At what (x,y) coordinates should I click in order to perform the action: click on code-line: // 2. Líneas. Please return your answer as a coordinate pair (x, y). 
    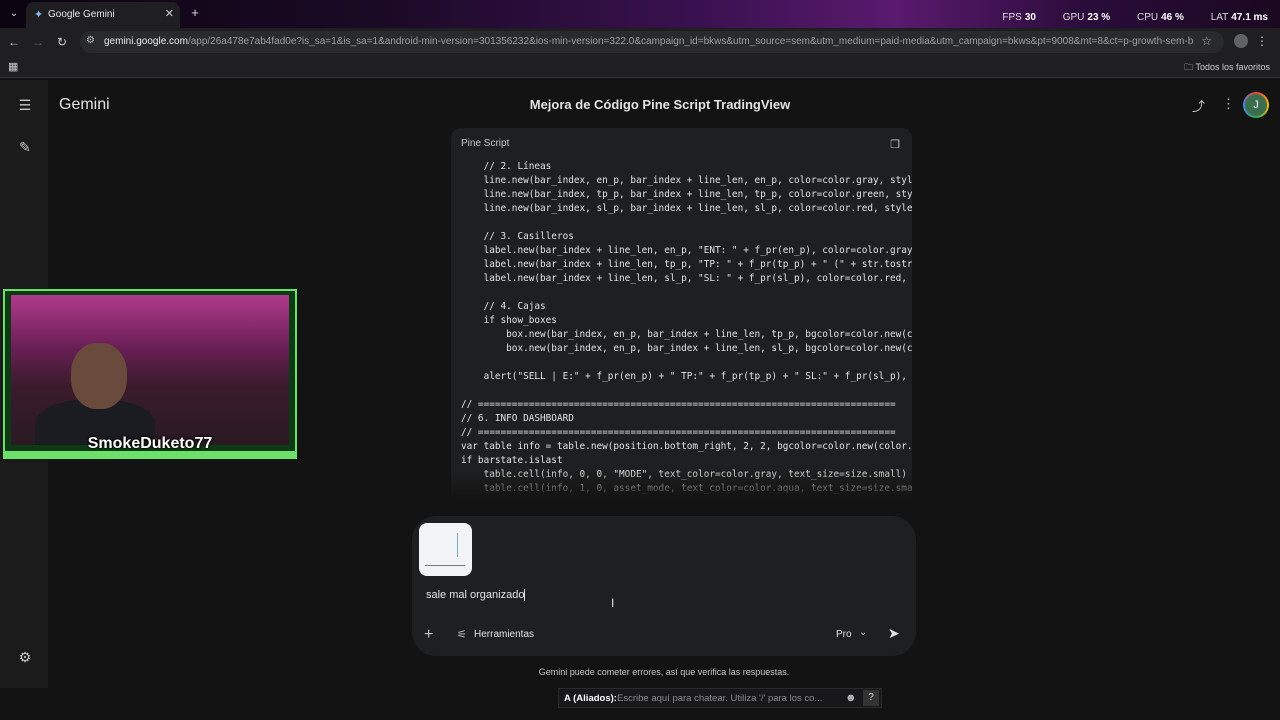
    Looking at the image, I should click on (506, 166).